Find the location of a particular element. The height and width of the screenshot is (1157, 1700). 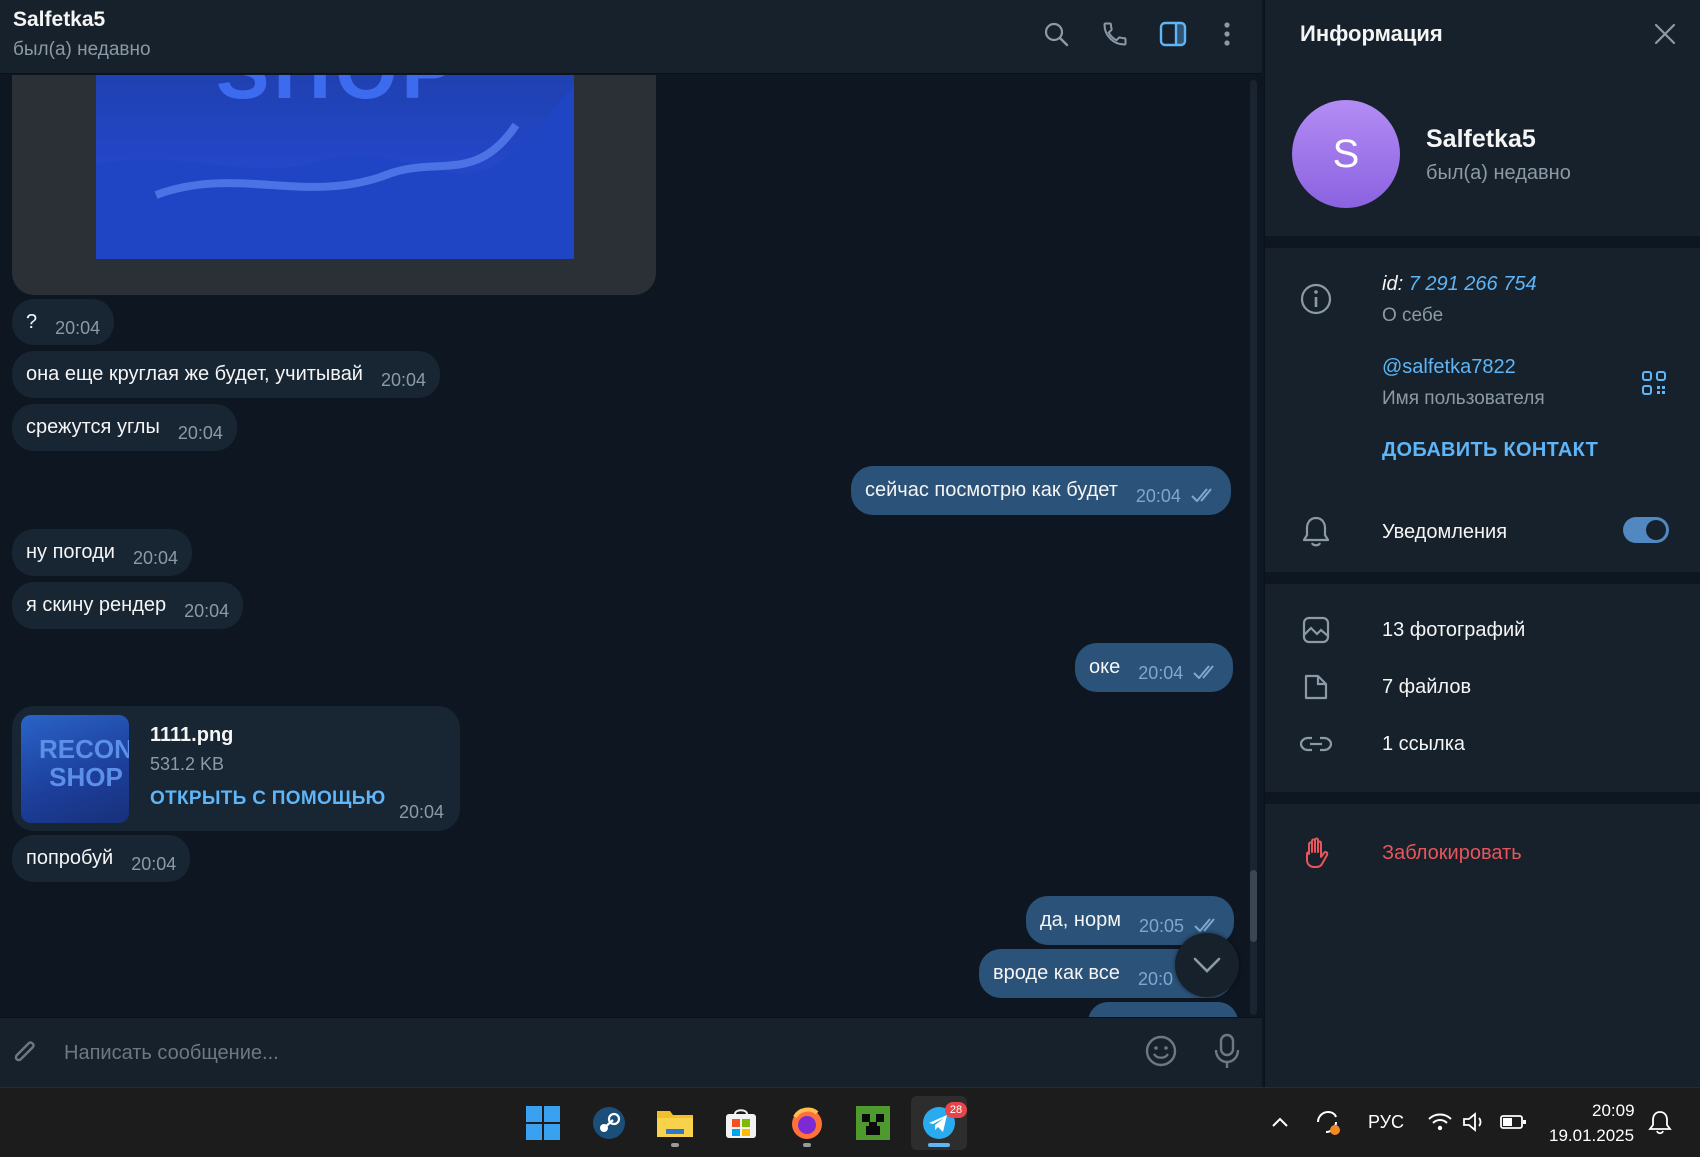

firefox-icon is located at coordinates (807, 1123).